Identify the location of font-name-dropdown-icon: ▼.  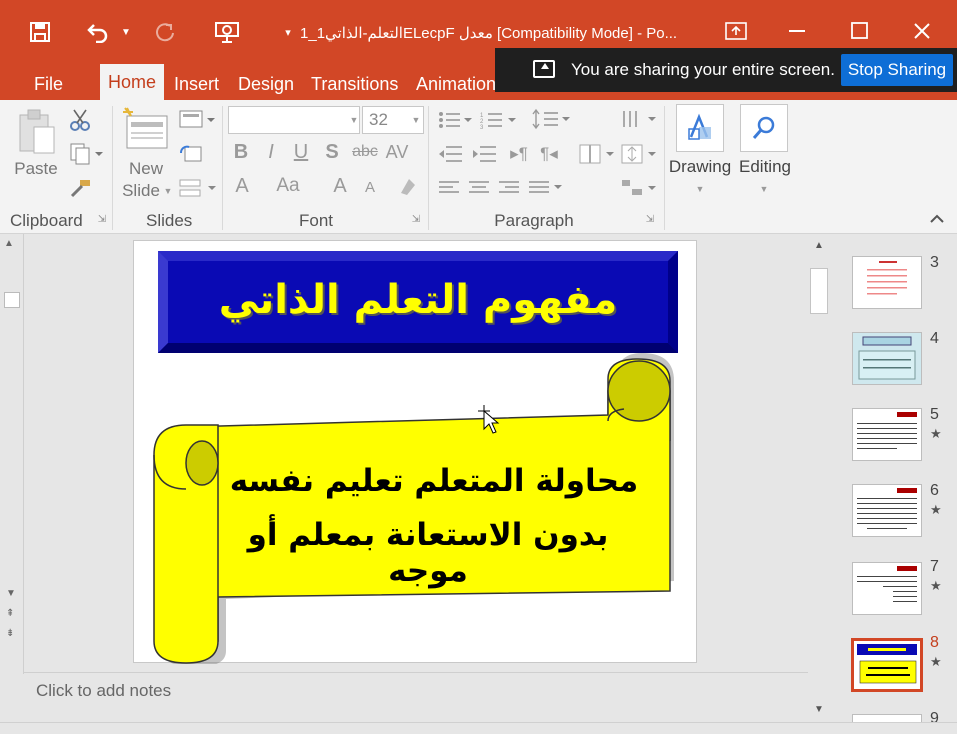
(354, 120).